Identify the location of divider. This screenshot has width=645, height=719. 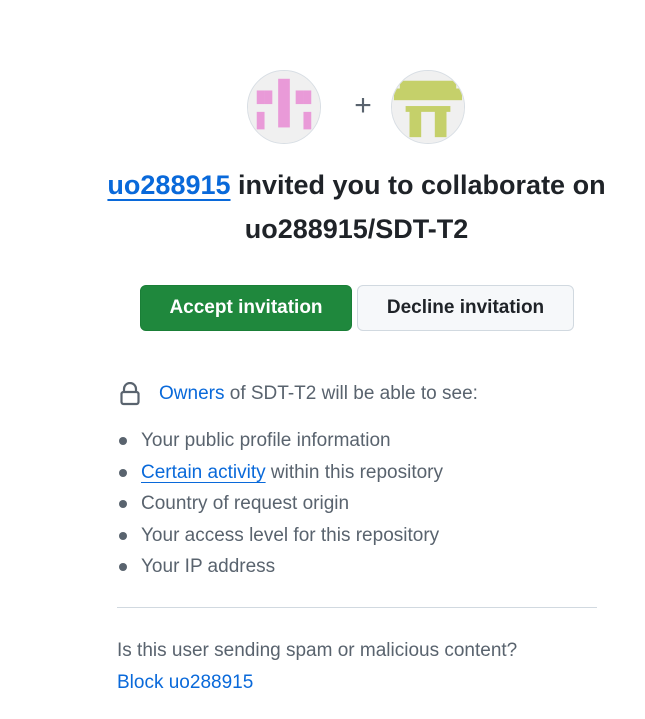
(357, 607).